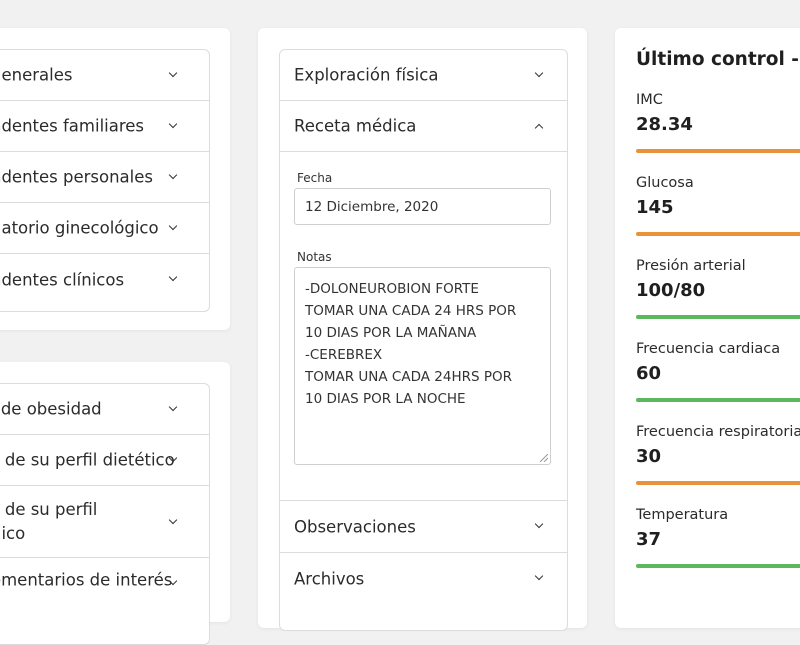  I want to click on metric-value: 145, so click(655, 207).